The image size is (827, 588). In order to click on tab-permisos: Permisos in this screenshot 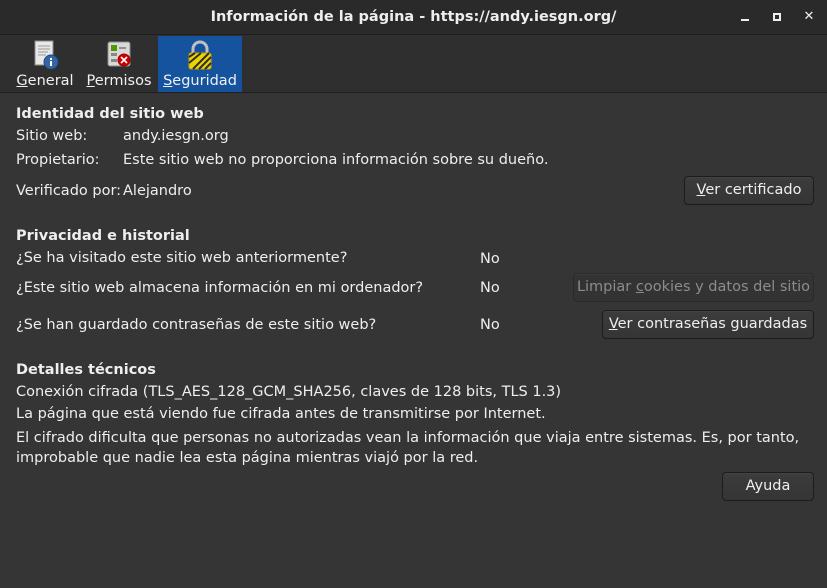, I will do `click(119, 64)`.